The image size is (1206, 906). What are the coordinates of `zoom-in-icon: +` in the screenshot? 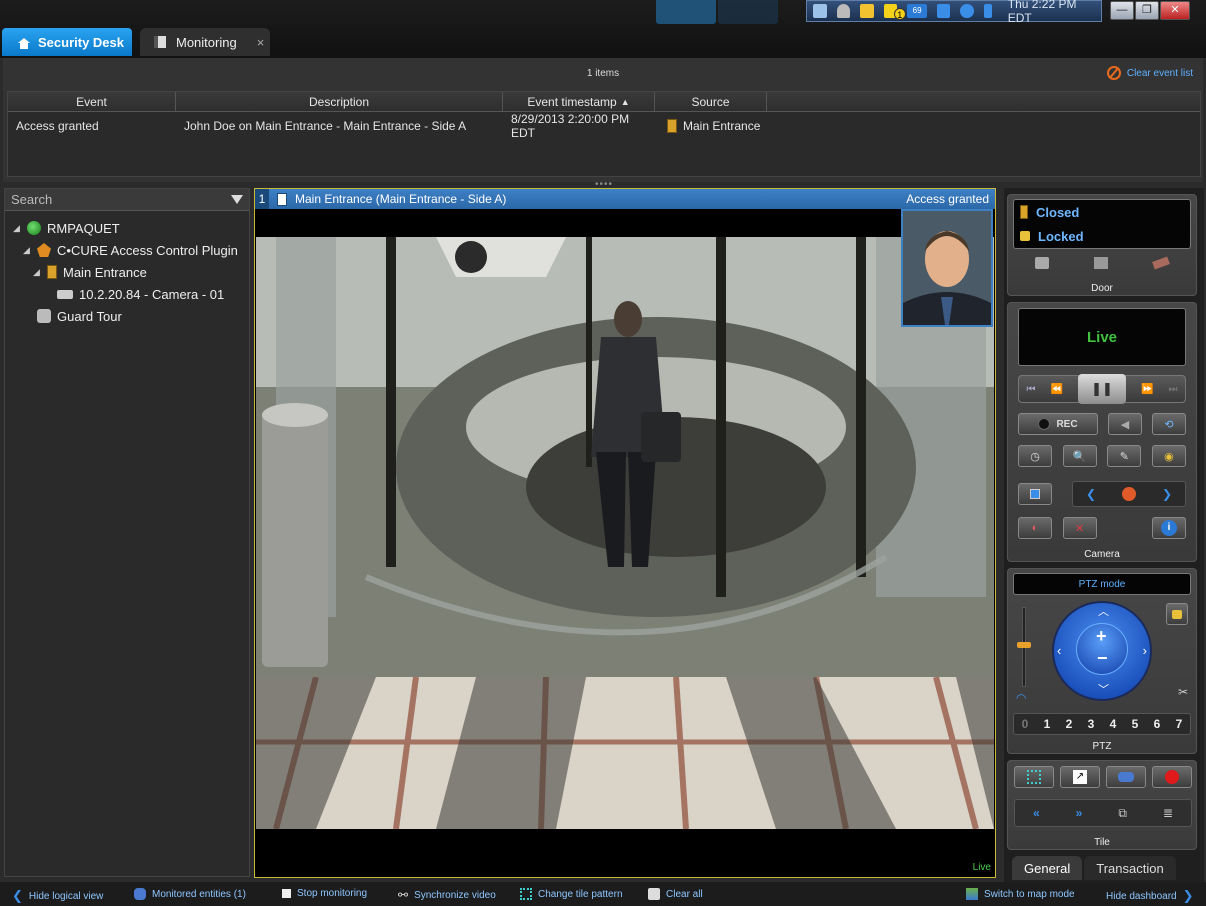 It's located at (1101, 636).